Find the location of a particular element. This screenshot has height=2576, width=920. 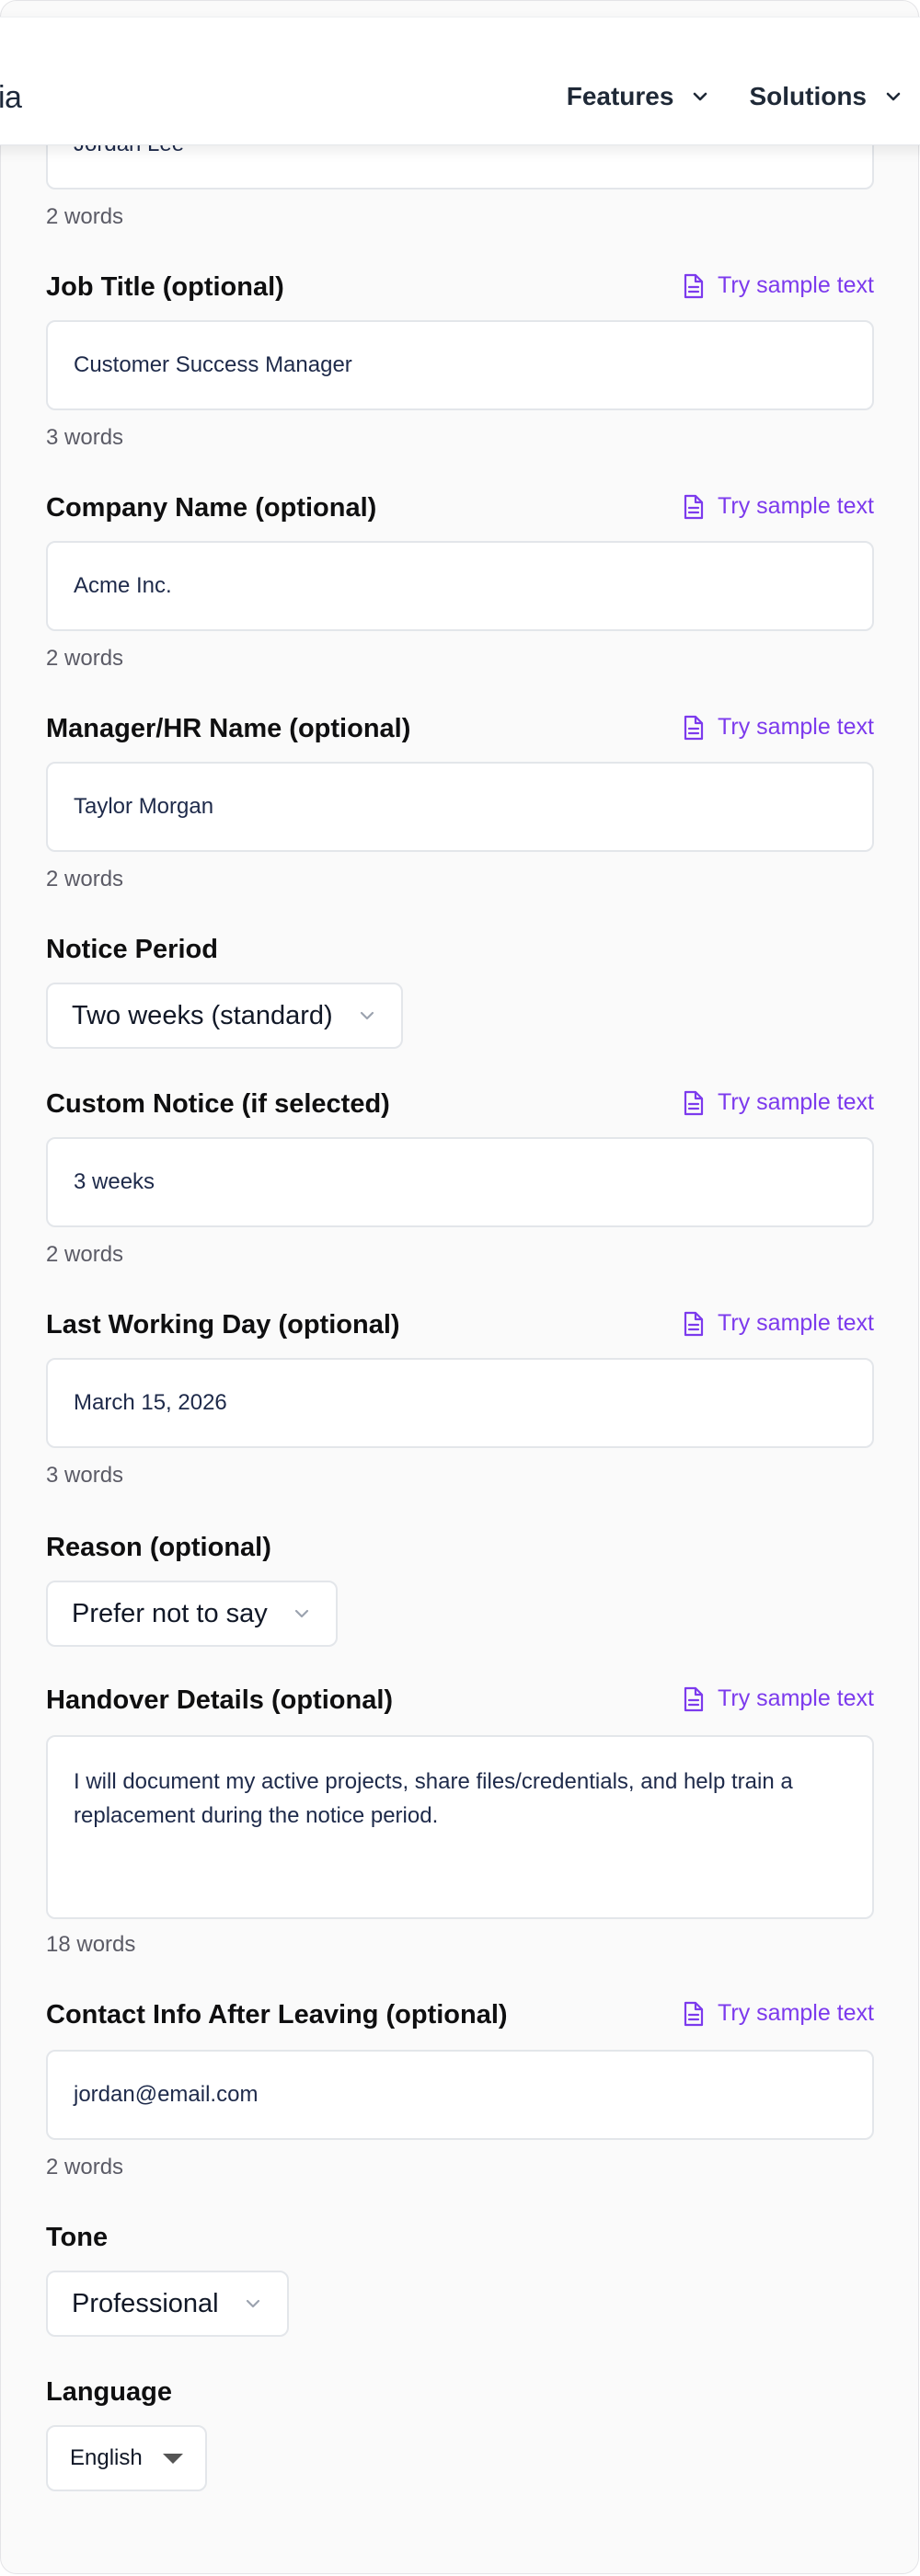

handover-label: Handover Details (optional) is located at coordinates (220, 1700).